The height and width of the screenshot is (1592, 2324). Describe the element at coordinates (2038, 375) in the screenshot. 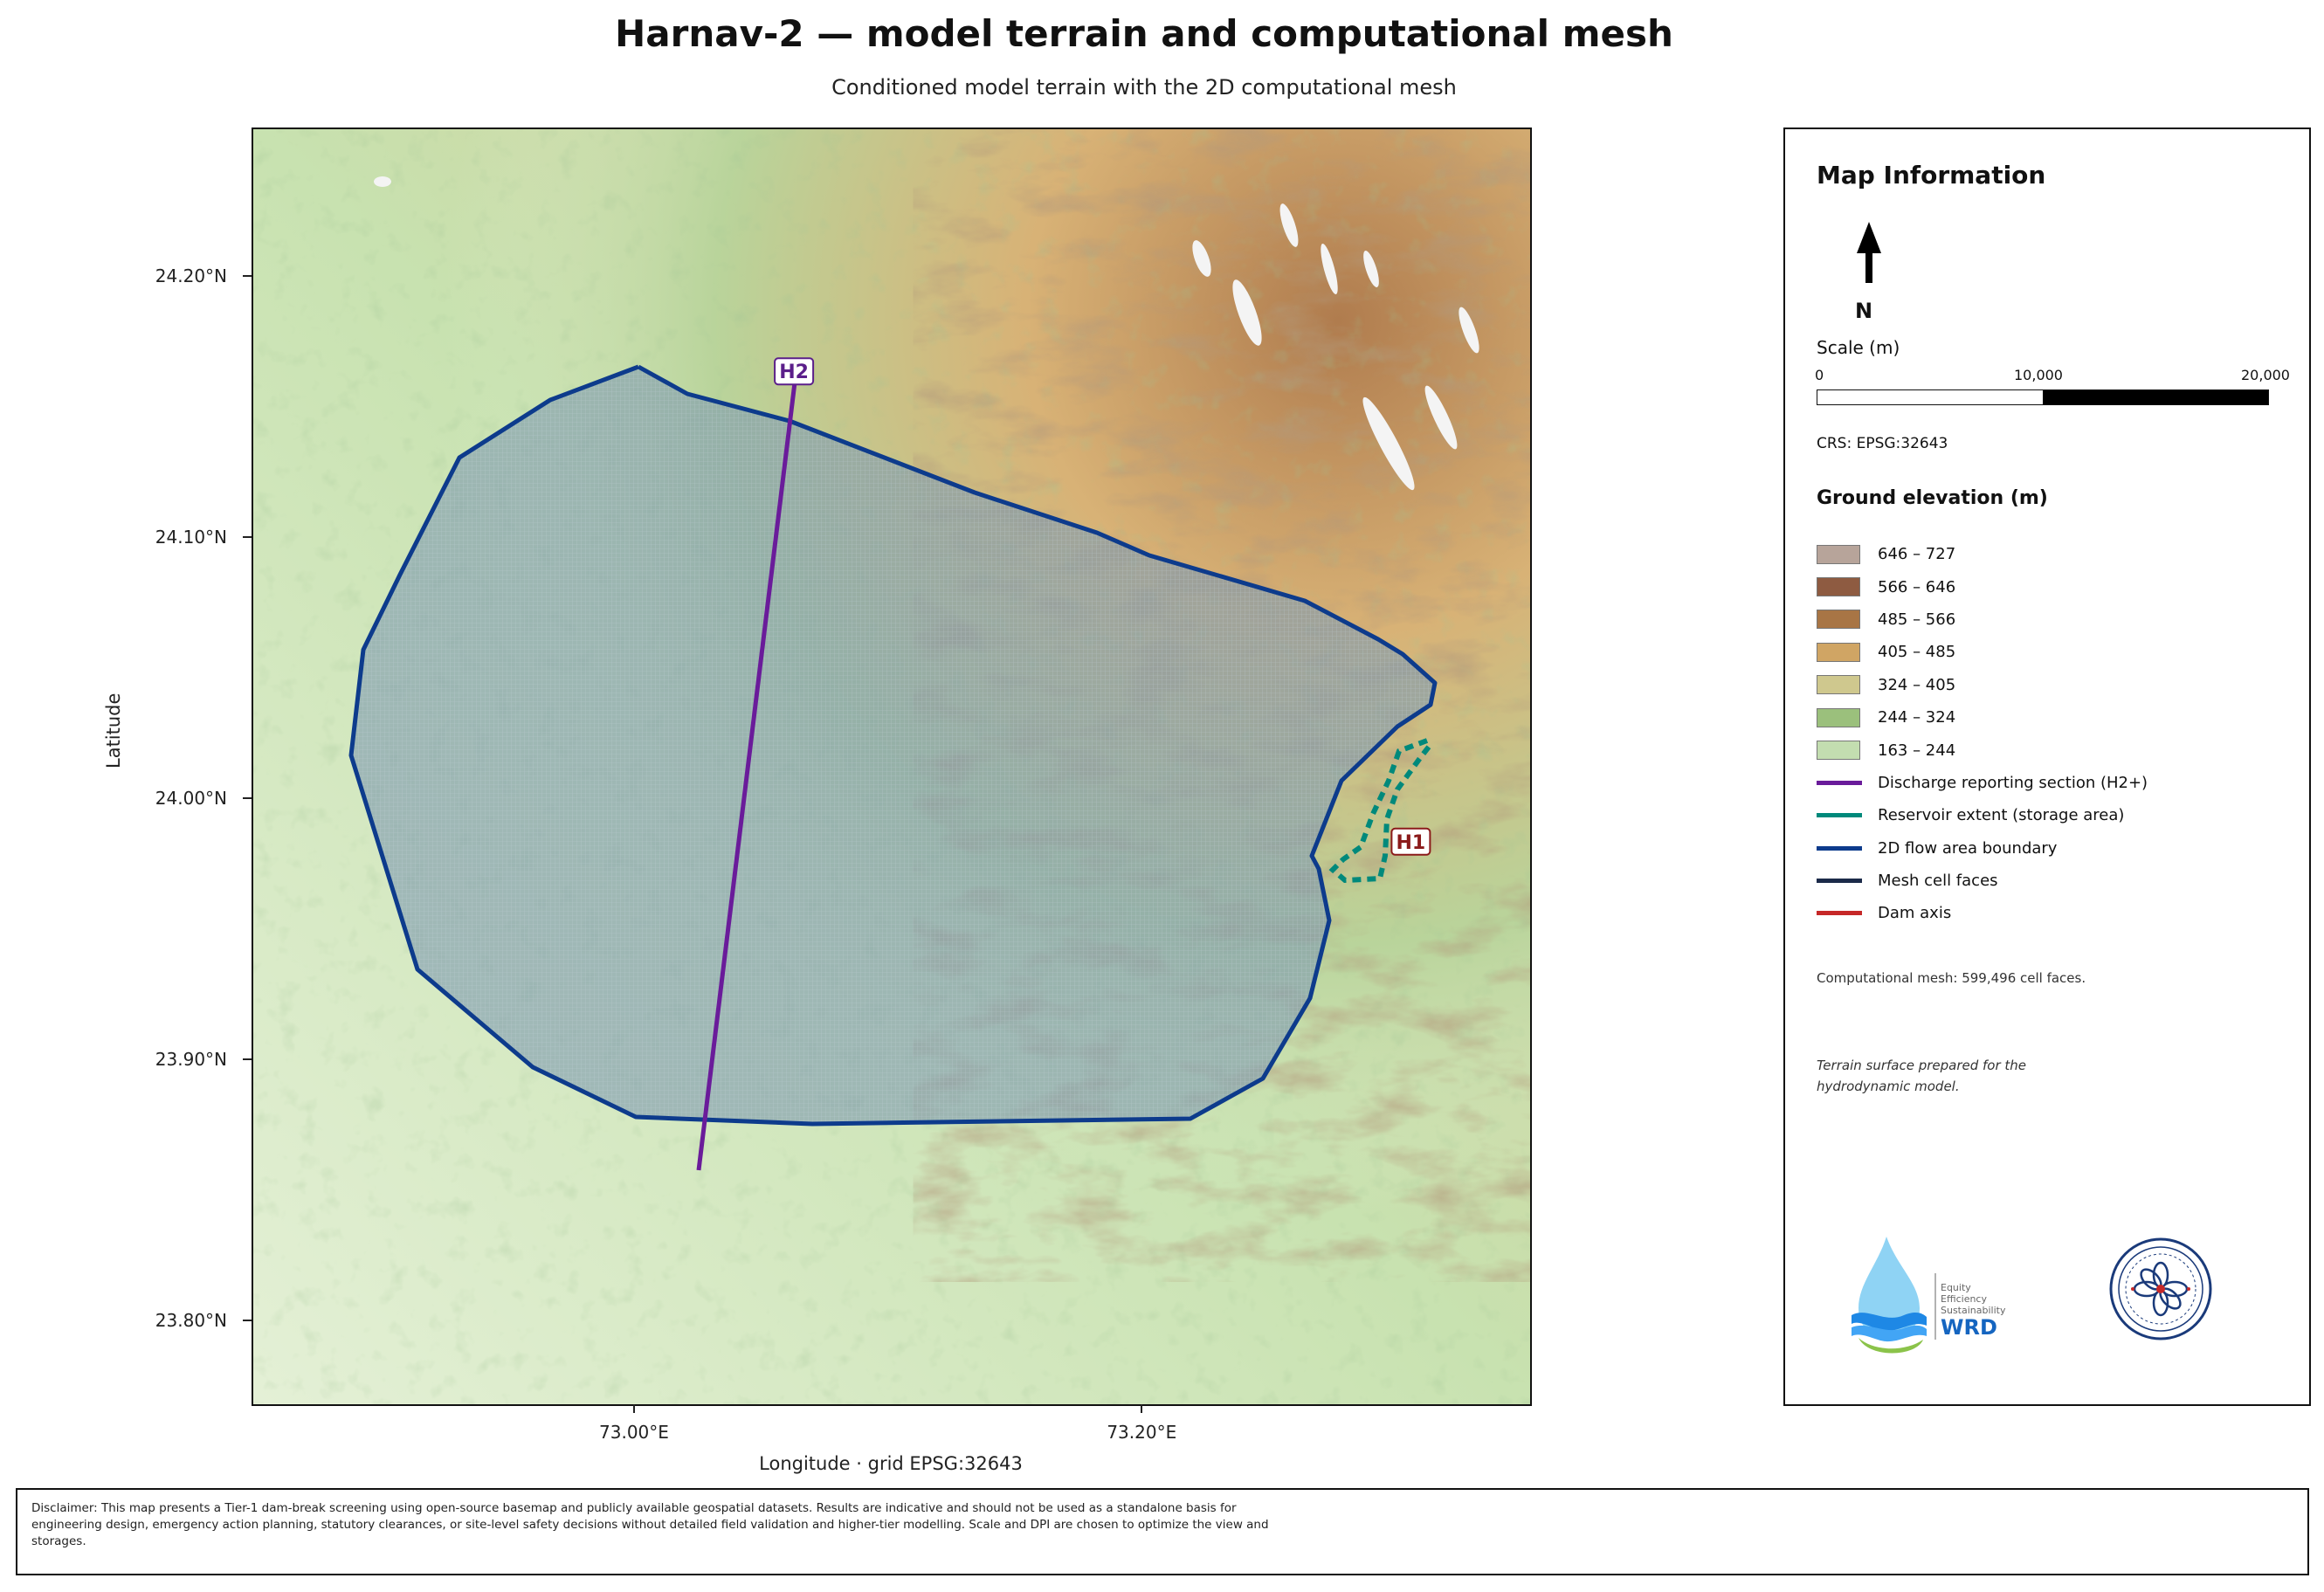

I see `scale-label-10000: 10,000` at that location.